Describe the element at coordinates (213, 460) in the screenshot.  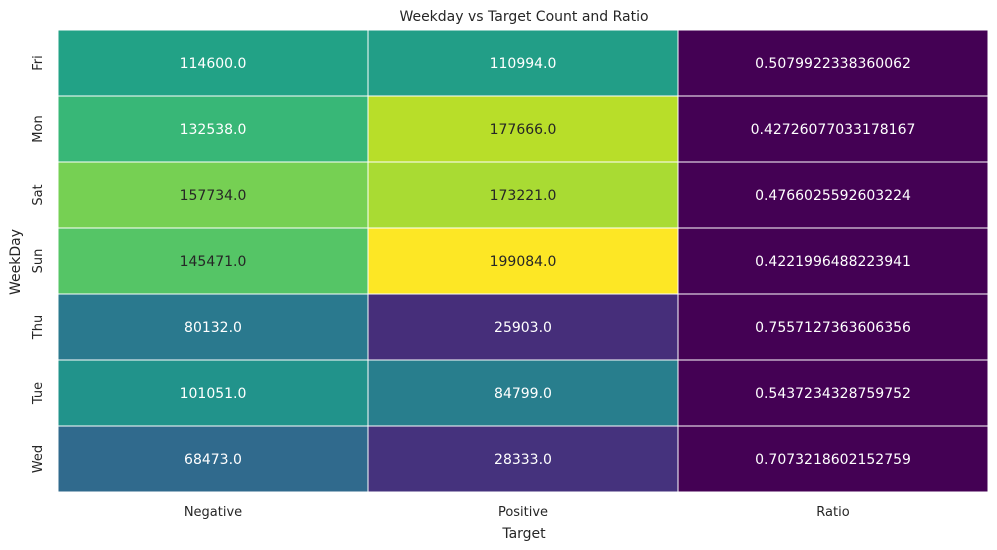
I see `cell-label-wed-negative: 68473.0` at that location.